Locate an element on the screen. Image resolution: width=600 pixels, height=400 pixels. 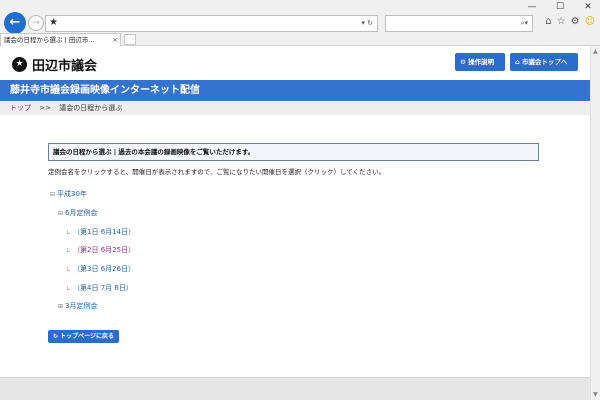
site-header: ★ 田辺市議会 ⚙ 操作説明 ⌂ 市議会トップへ is located at coordinates (295, 62).